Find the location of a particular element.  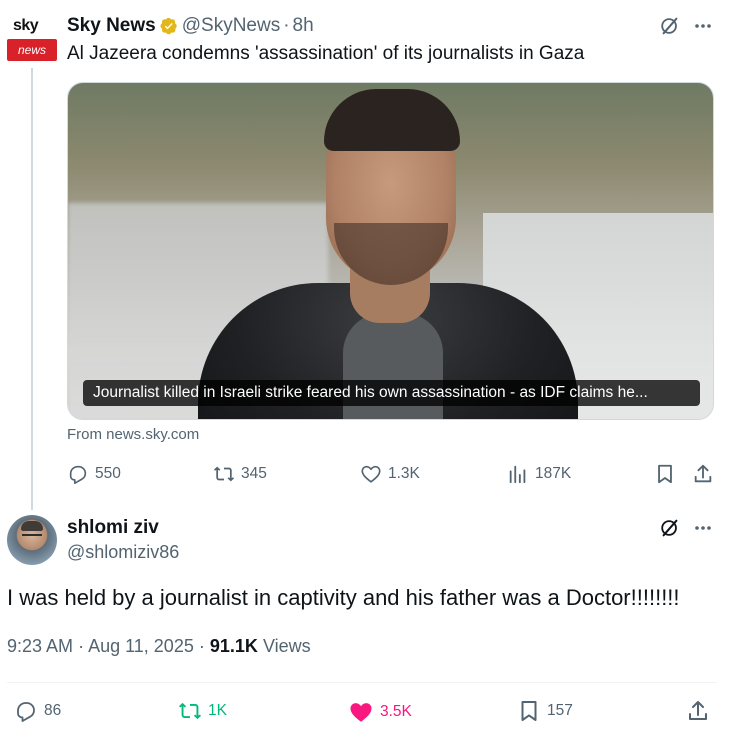

repost-button: 1K is located at coordinates (202, 711).